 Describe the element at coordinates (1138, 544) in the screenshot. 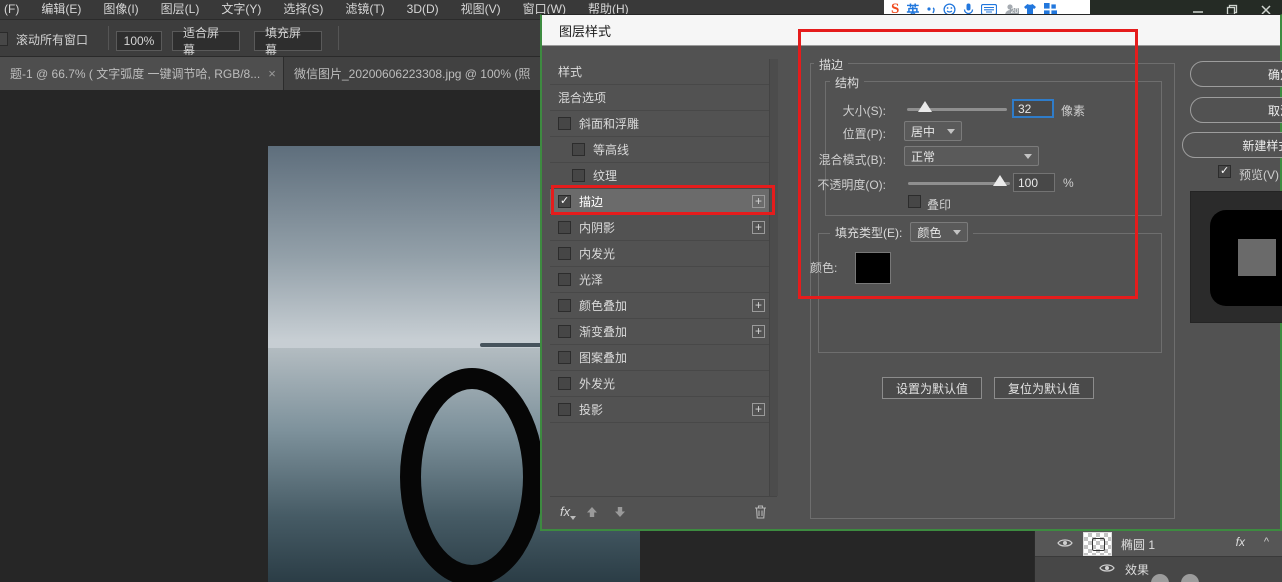

I see `layer-name: 椭圆 1` at that location.